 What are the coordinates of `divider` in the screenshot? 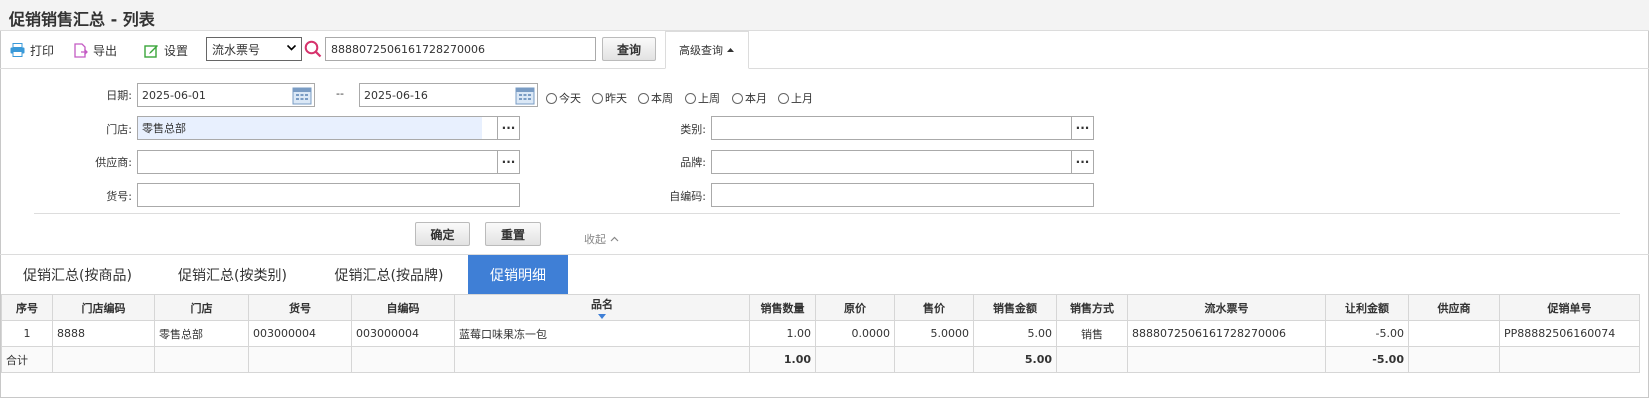 It's located at (827, 213).